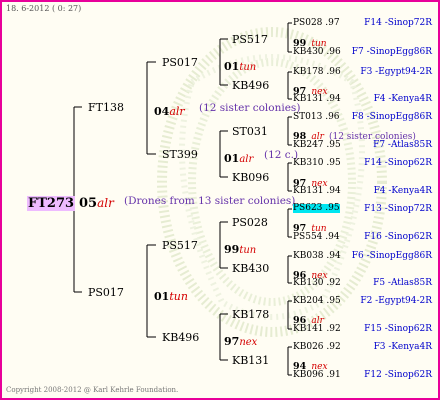 The width and height of the screenshot is (440, 400). Describe the element at coordinates (402, 99) in the screenshot. I see `g4-origin-3: F4 -Kenya4R` at that location.